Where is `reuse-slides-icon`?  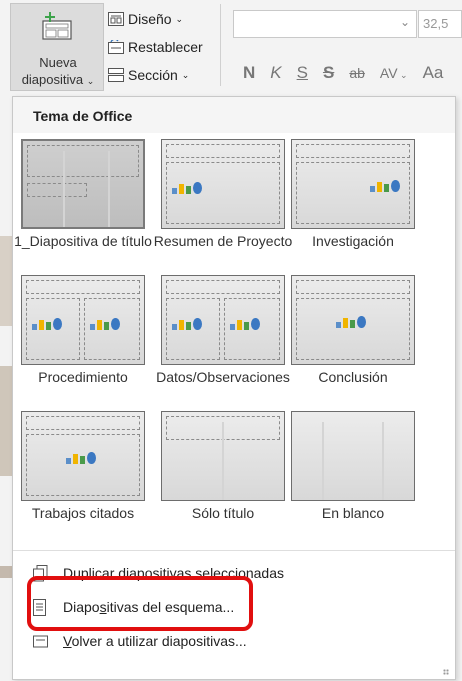 reuse-slides-icon is located at coordinates (40, 641).